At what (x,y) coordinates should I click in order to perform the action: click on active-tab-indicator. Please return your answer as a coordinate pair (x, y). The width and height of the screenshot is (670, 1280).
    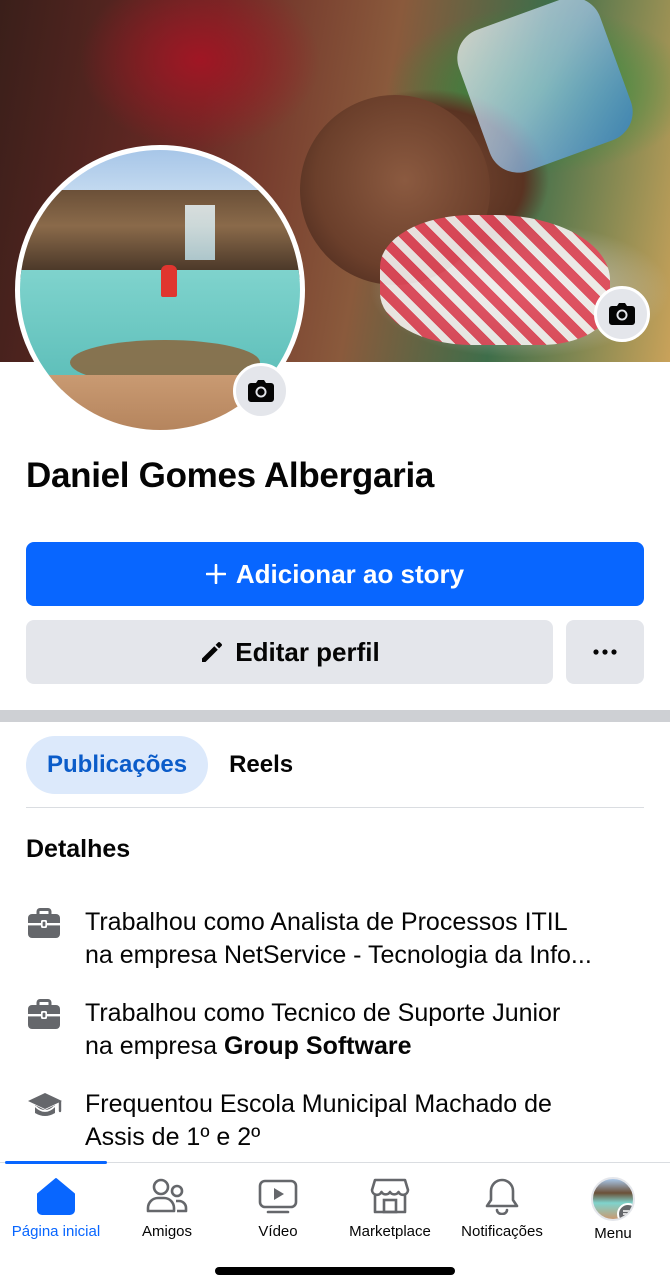
    Looking at the image, I should click on (56, 1162).